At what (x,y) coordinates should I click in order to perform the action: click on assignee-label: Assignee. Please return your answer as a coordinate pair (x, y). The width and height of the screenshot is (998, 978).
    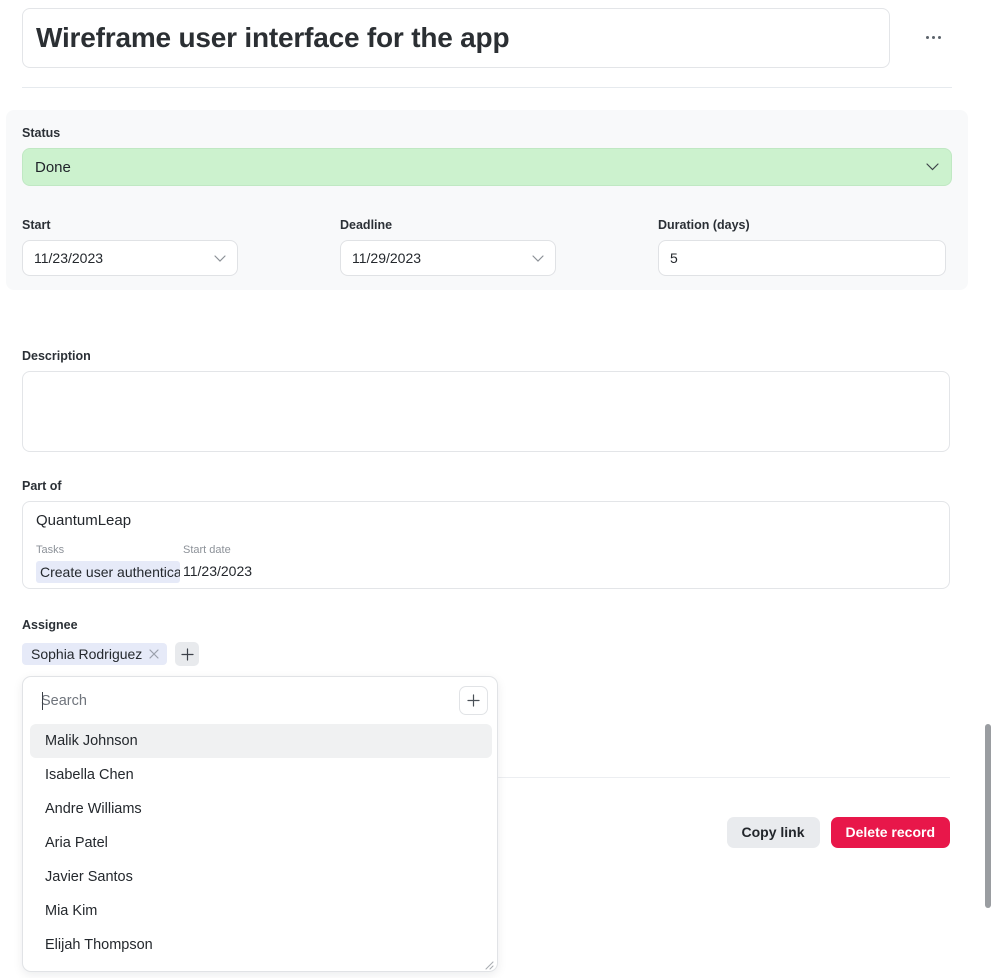
    Looking at the image, I should click on (50, 625).